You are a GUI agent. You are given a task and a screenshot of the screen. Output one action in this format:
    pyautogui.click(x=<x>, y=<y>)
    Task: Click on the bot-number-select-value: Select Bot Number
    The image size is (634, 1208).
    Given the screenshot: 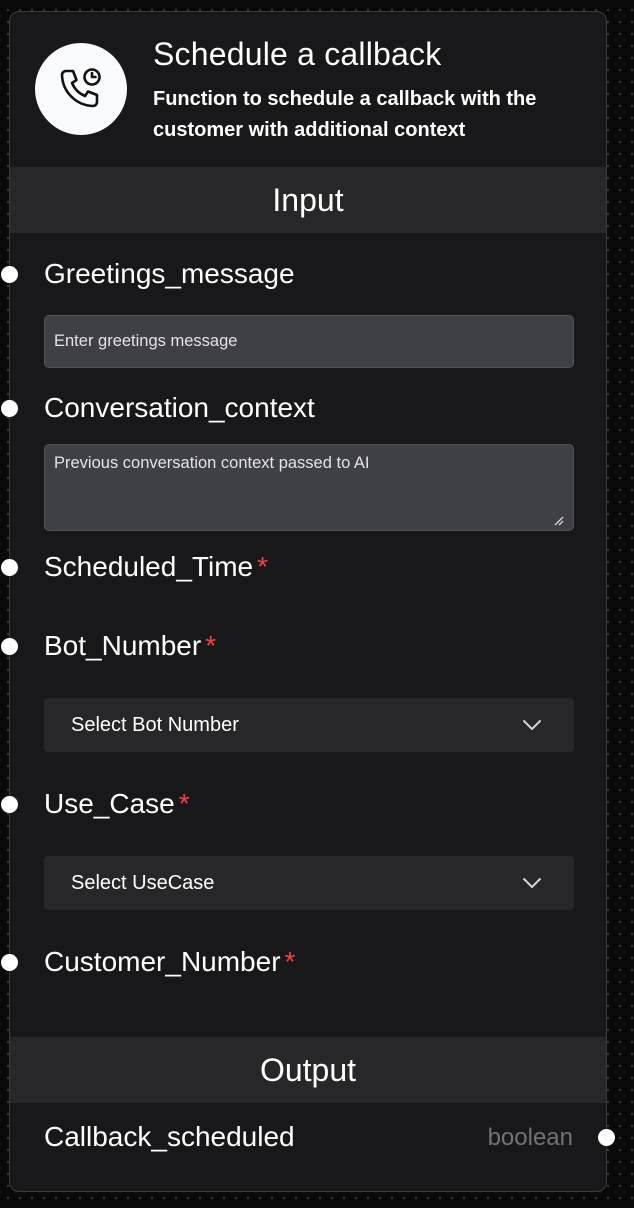 What is the action you would take?
    pyautogui.click(x=155, y=724)
    